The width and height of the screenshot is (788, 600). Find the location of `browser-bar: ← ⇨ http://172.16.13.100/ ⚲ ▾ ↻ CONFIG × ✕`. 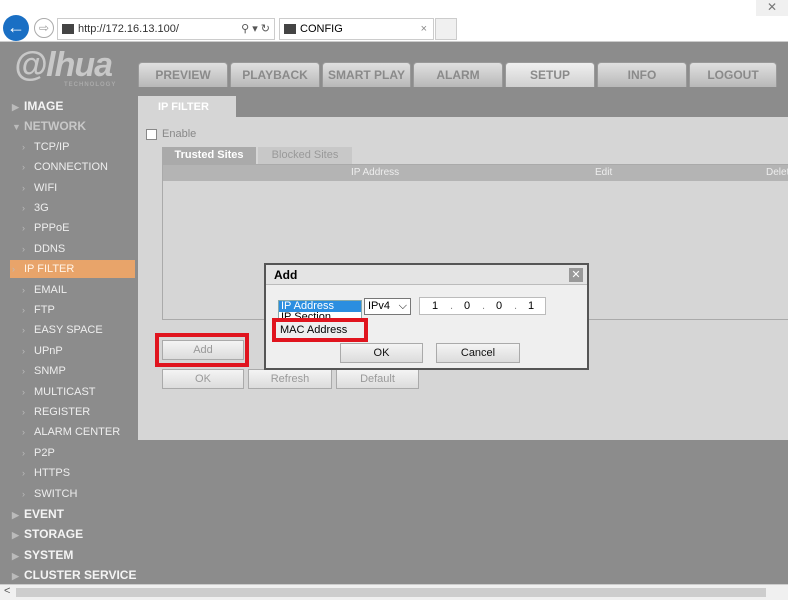

browser-bar: ← ⇨ http://172.16.13.100/ ⚲ ▾ ↻ CONFIG × ✕ is located at coordinates (394, 21).